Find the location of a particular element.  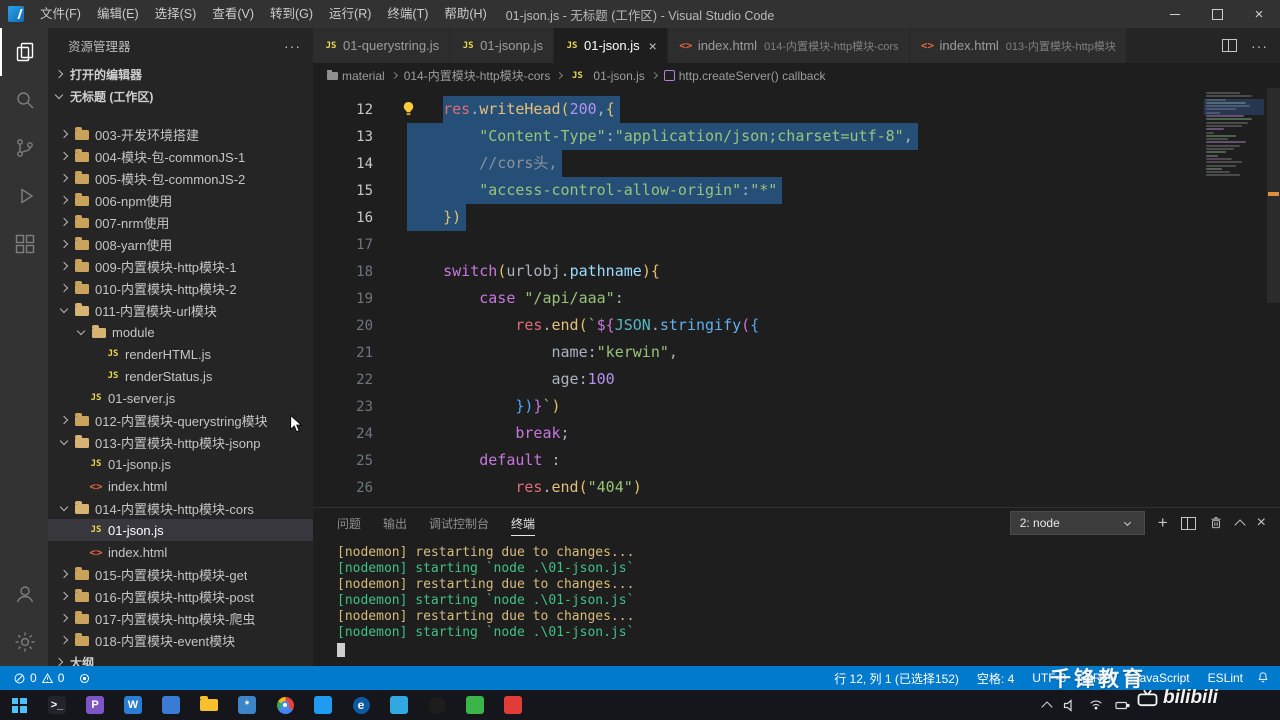

code-line: 12 res.writeHead(200,{ is located at coordinates (796, 109).